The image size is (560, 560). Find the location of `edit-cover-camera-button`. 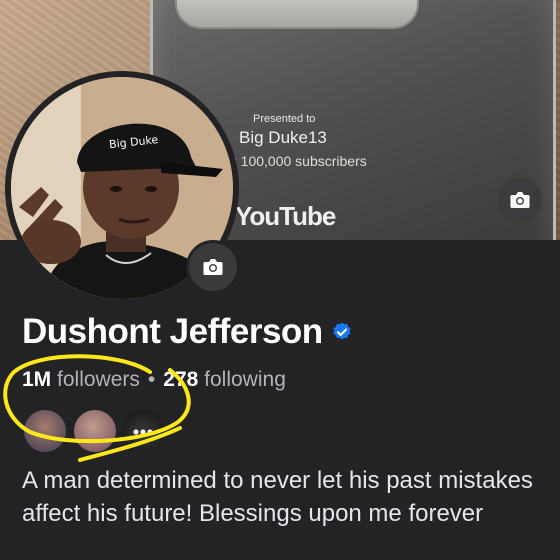

edit-cover-camera-button is located at coordinates (520, 200).